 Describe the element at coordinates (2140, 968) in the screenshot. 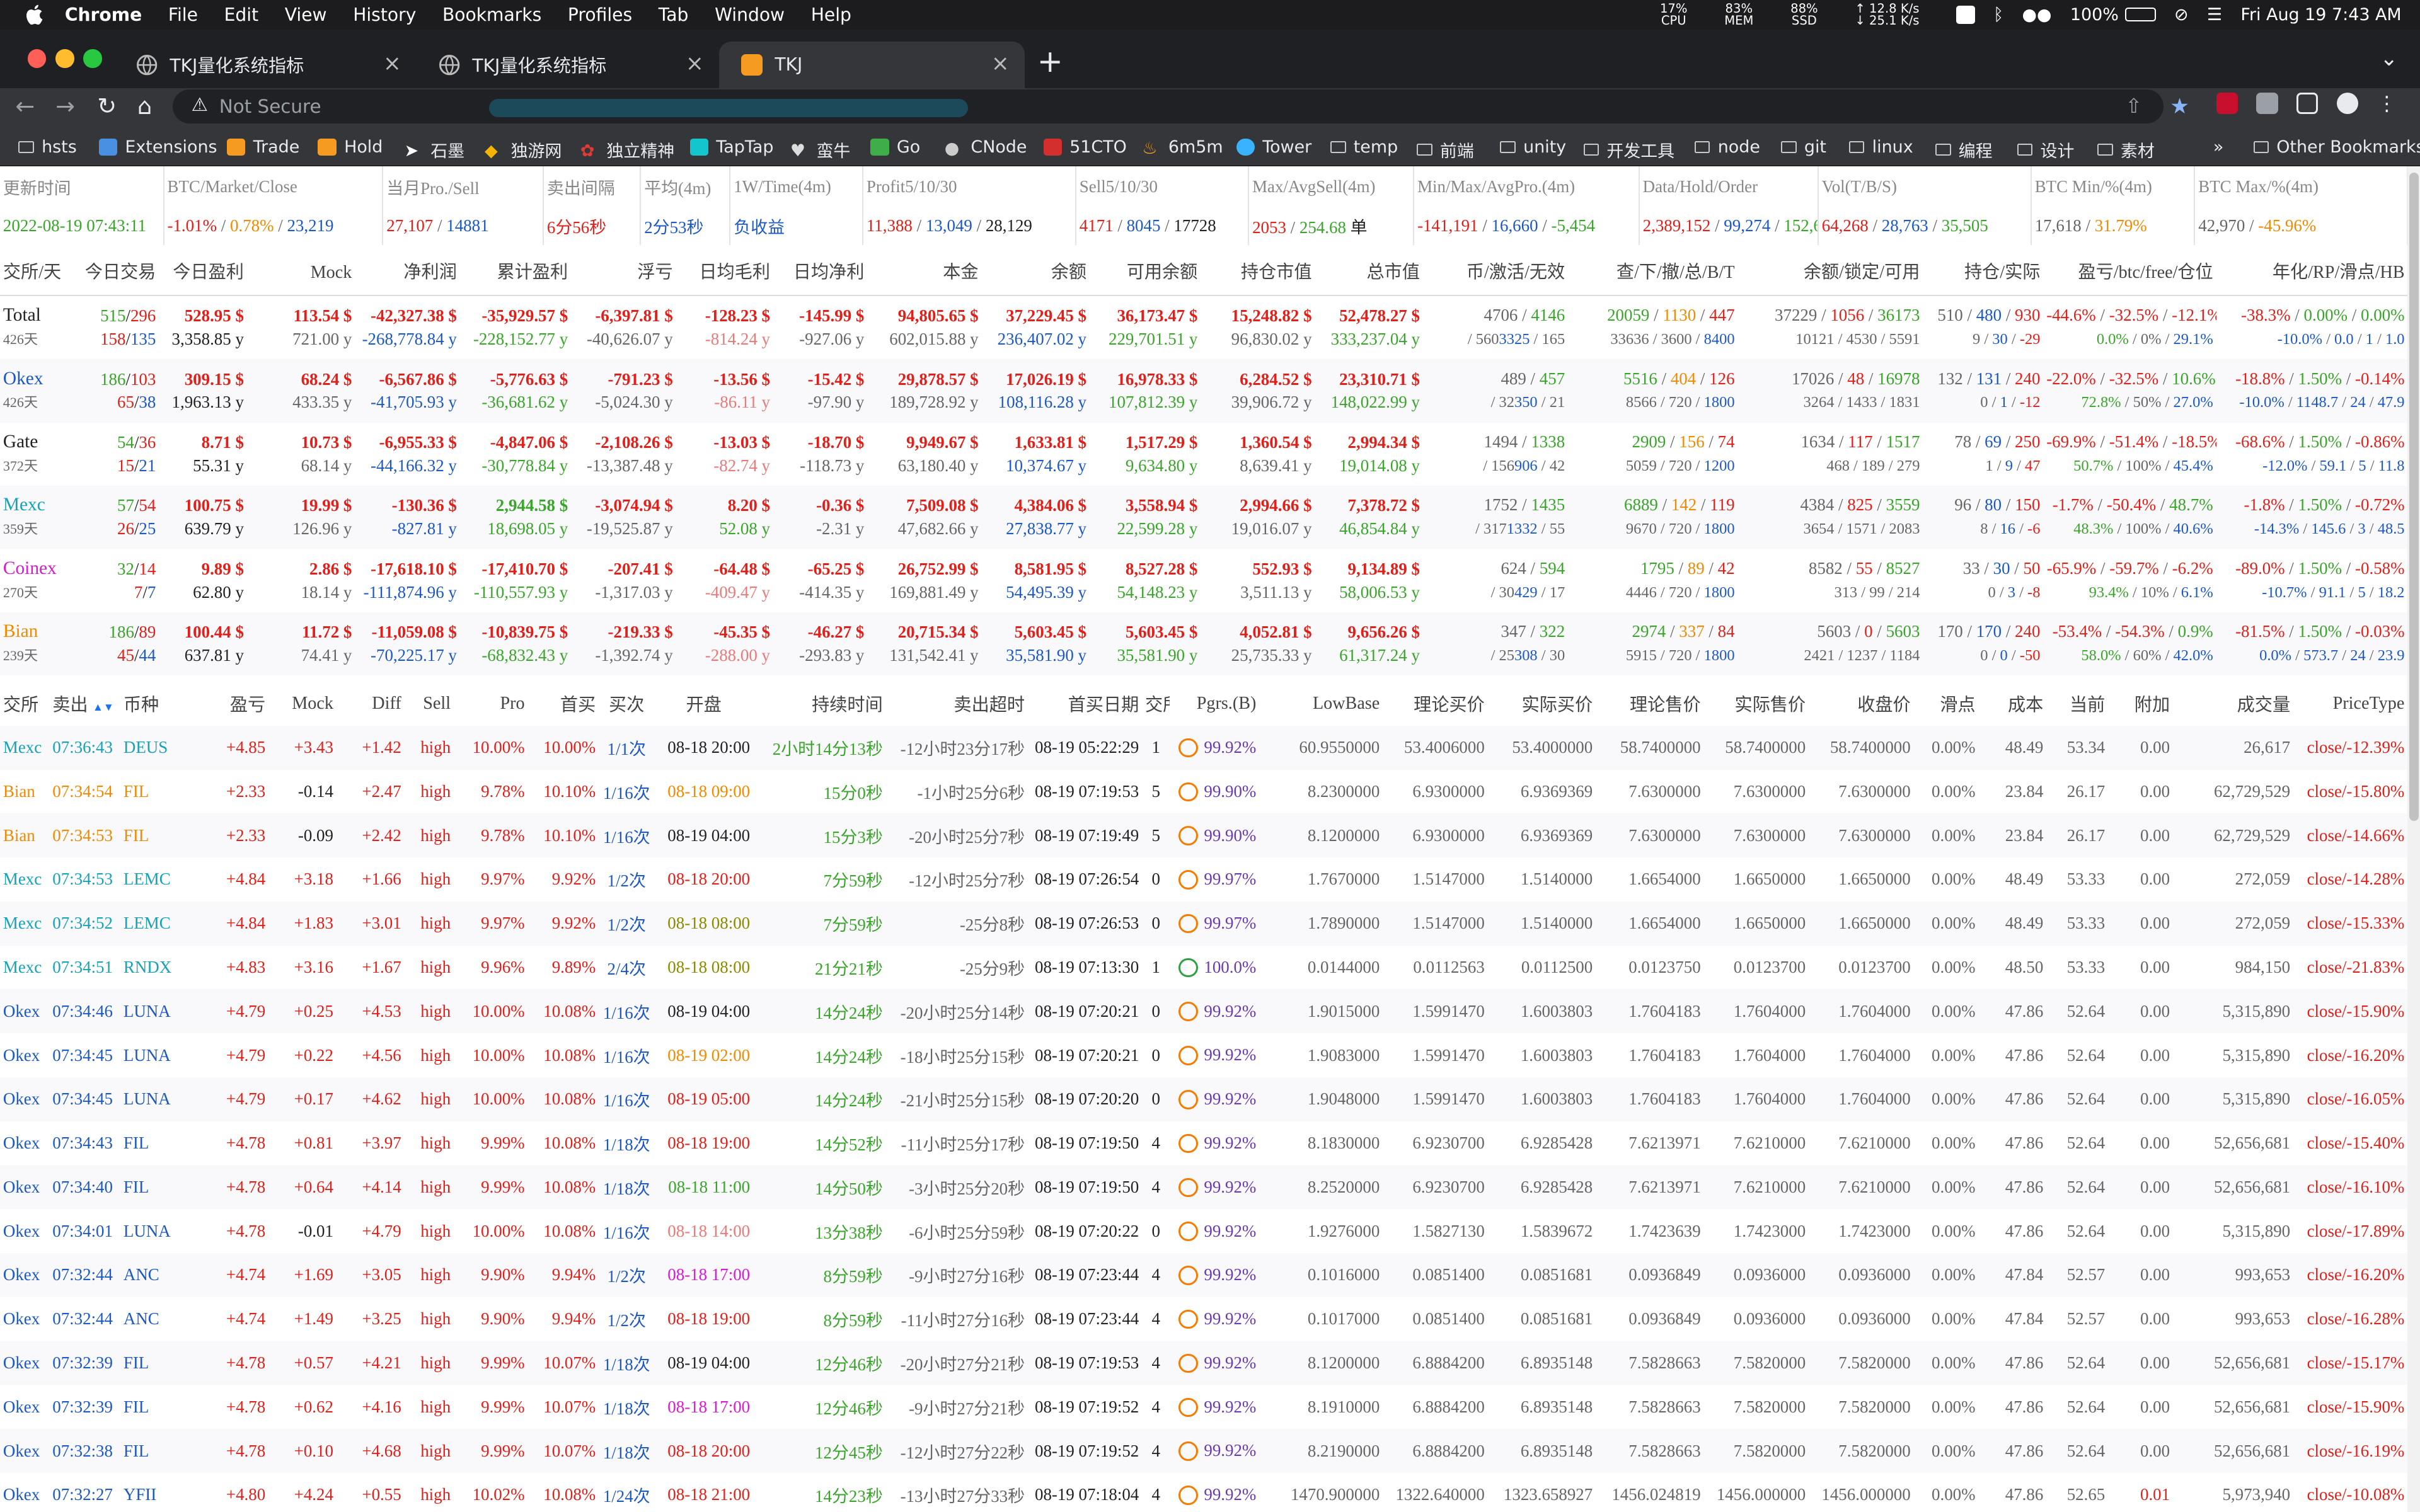

I see `trade-col-25: 0.00` at that location.